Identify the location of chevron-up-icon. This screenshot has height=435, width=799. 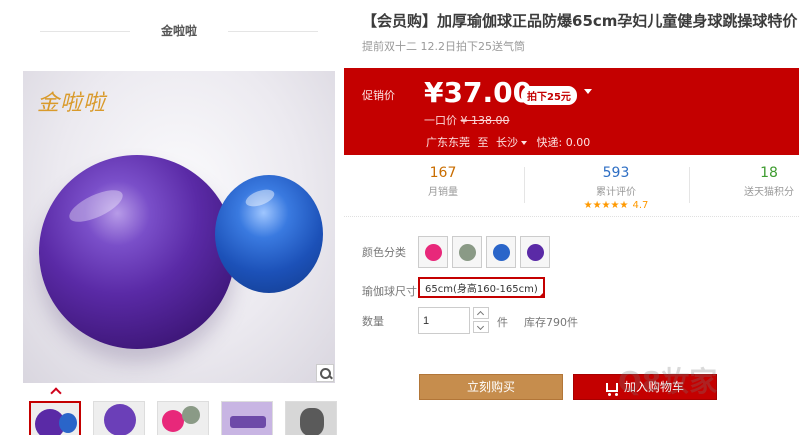
(56, 391).